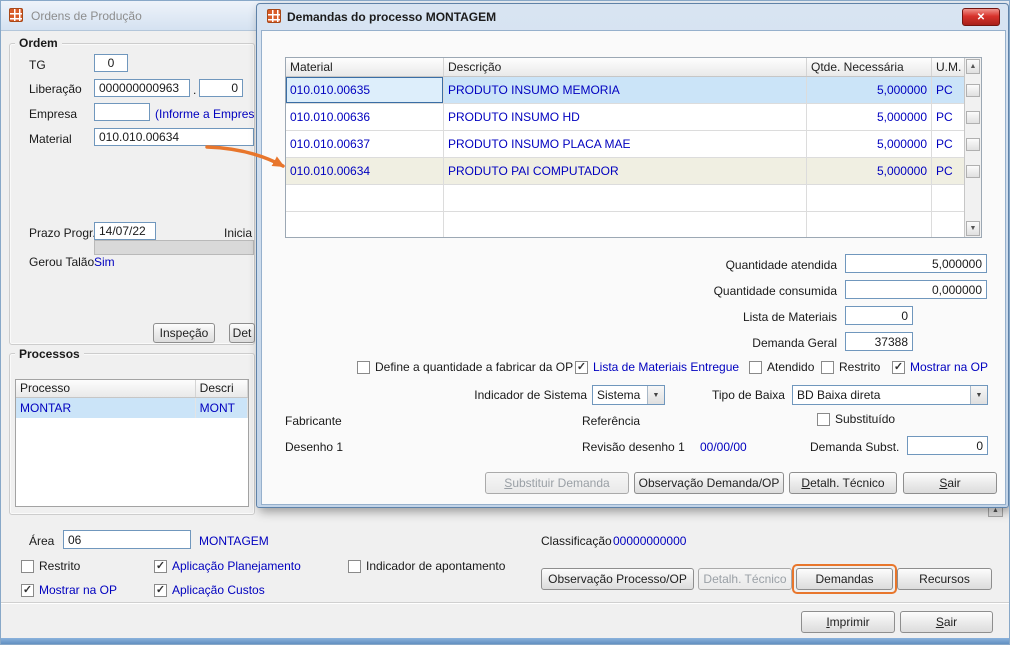  I want to click on observacao-processo-button: Observação Processo/OP, so click(617, 579).